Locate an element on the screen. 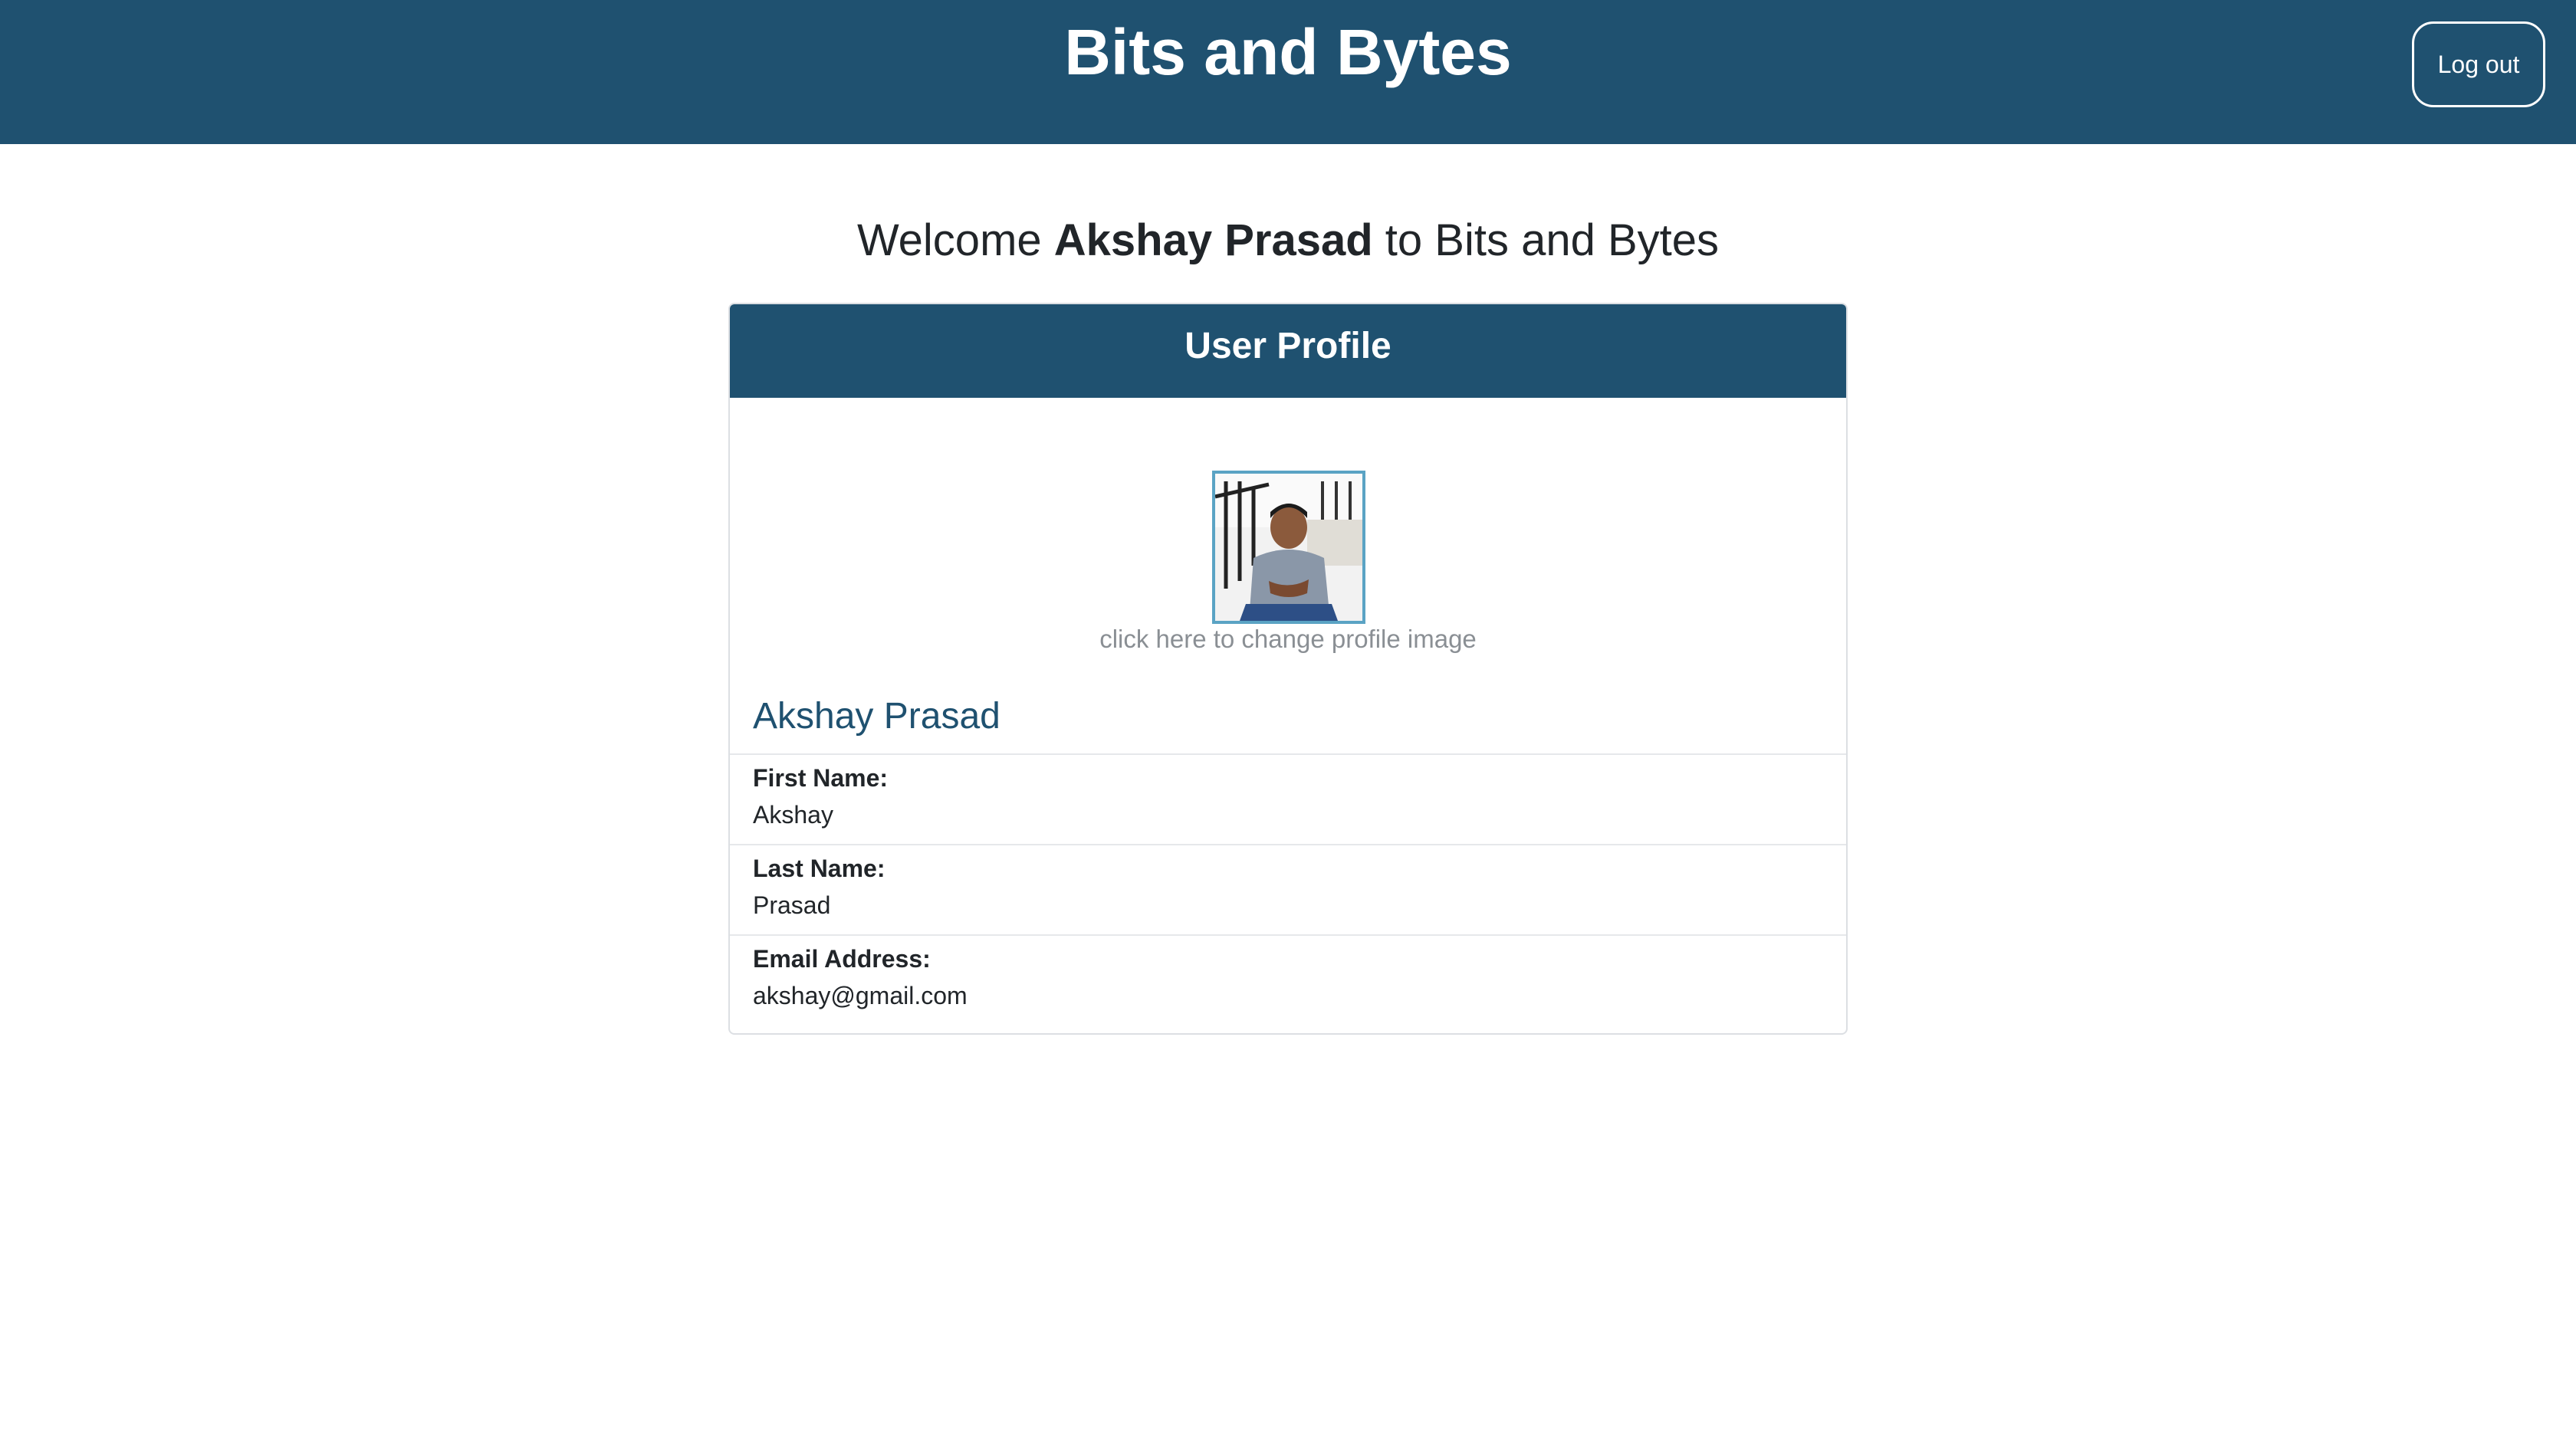  welcome-heading: Welcome Akshay Prasad to Bits and Bytes is located at coordinates (1288, 240).